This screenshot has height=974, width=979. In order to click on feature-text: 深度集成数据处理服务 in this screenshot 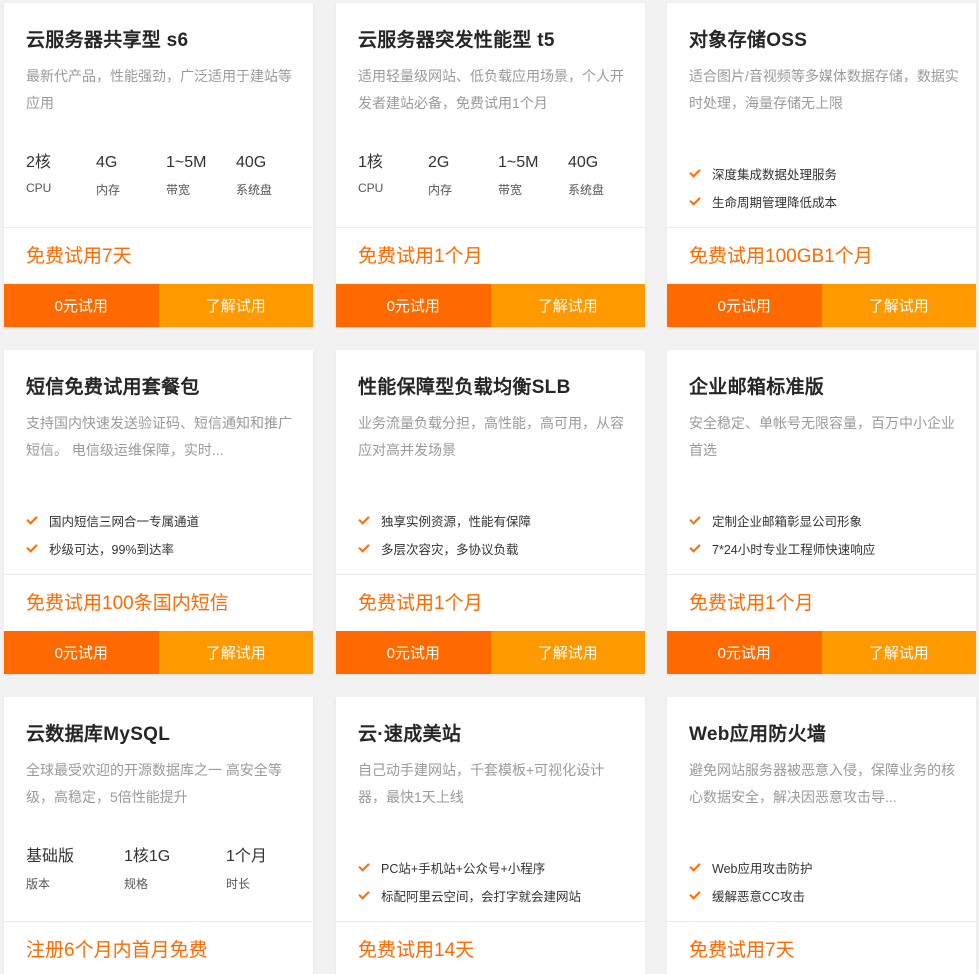, I will do `click(775, 174)`.